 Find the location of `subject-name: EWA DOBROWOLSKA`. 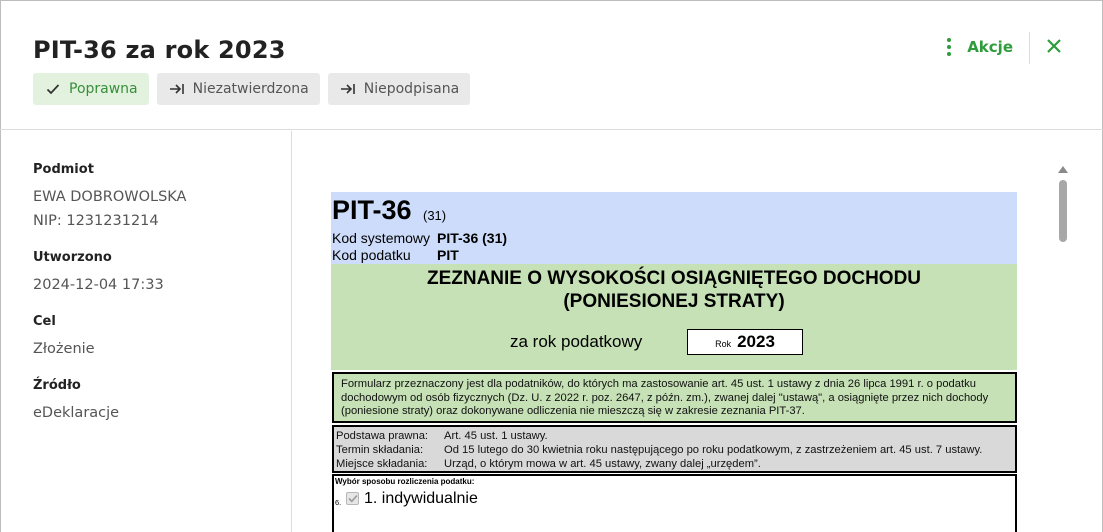

subject-name: EWA DOBROWOLSKA is located at coordinates (110, 197).